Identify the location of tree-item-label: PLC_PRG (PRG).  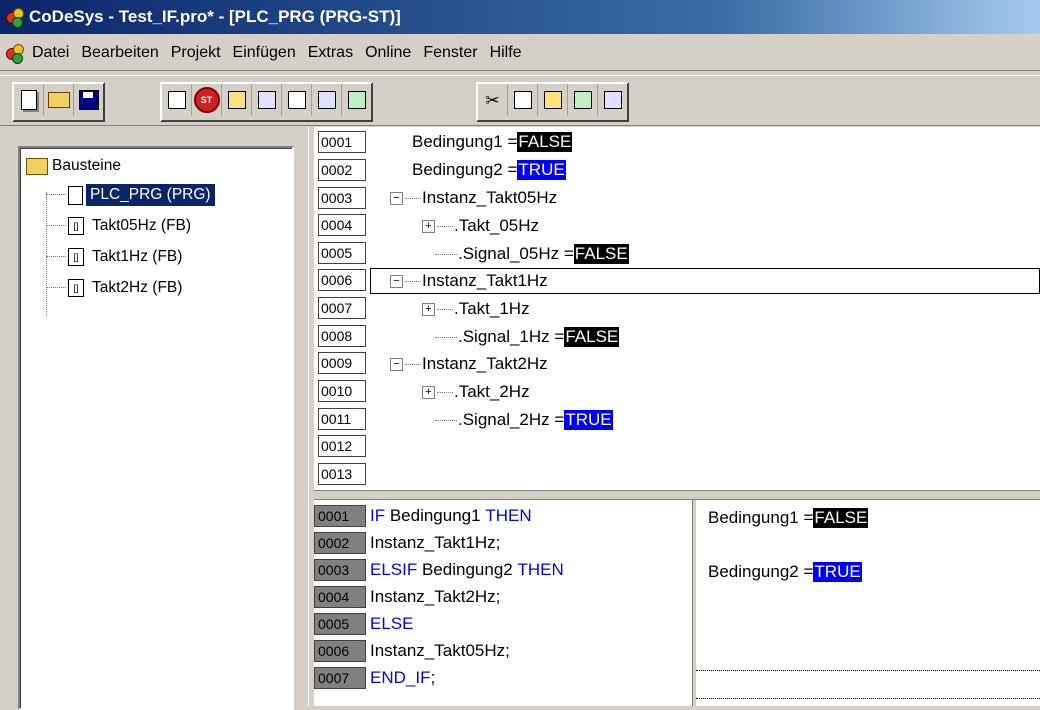
(150, 195).